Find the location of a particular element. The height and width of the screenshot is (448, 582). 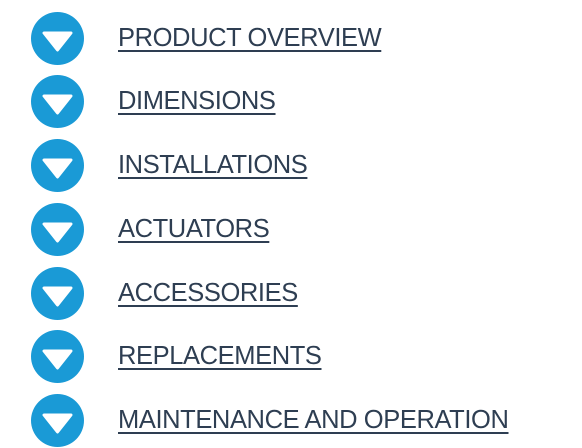

section-link-label: ACTUATORS is located at coordinates (194, 229).